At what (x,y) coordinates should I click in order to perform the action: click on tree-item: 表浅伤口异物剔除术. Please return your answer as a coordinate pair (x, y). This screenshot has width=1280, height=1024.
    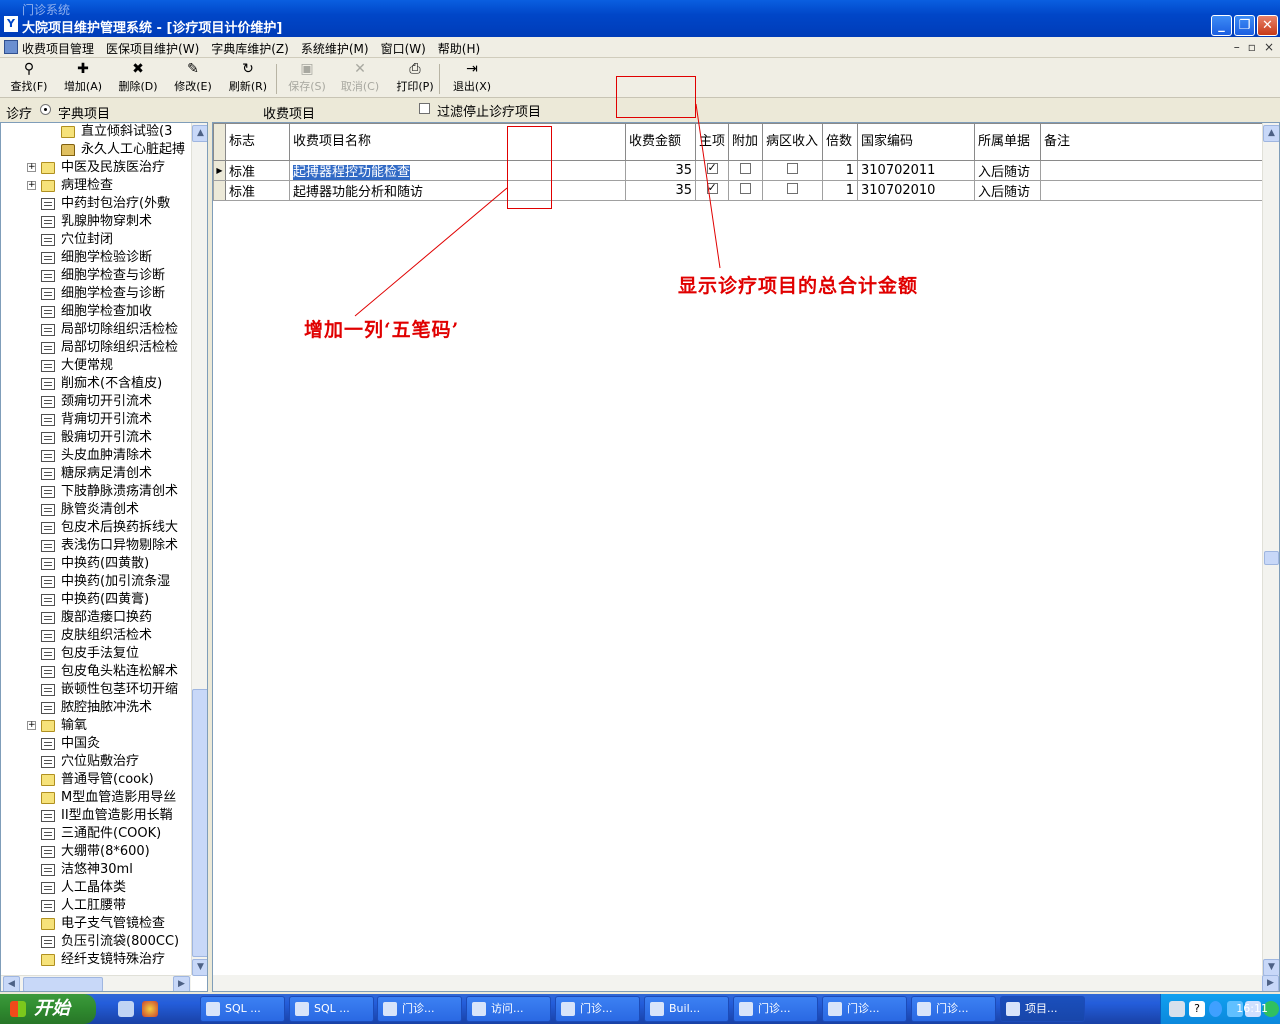
    Looking at the image, I should click on (96, 546).